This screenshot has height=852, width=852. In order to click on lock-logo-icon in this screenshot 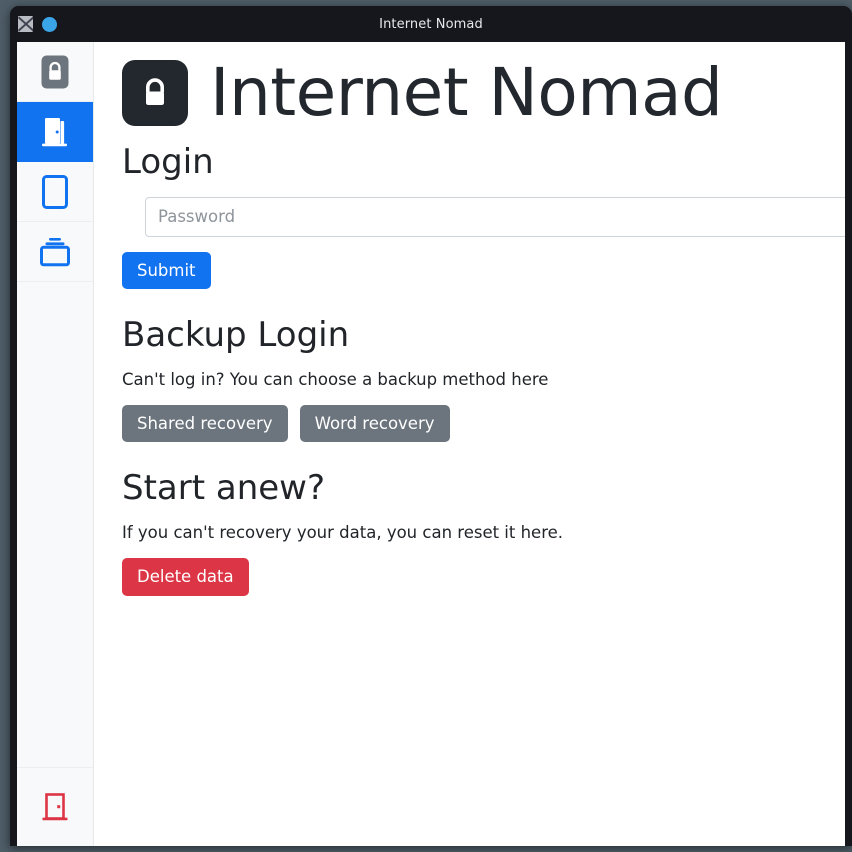, I will do `click(155, 93)`.